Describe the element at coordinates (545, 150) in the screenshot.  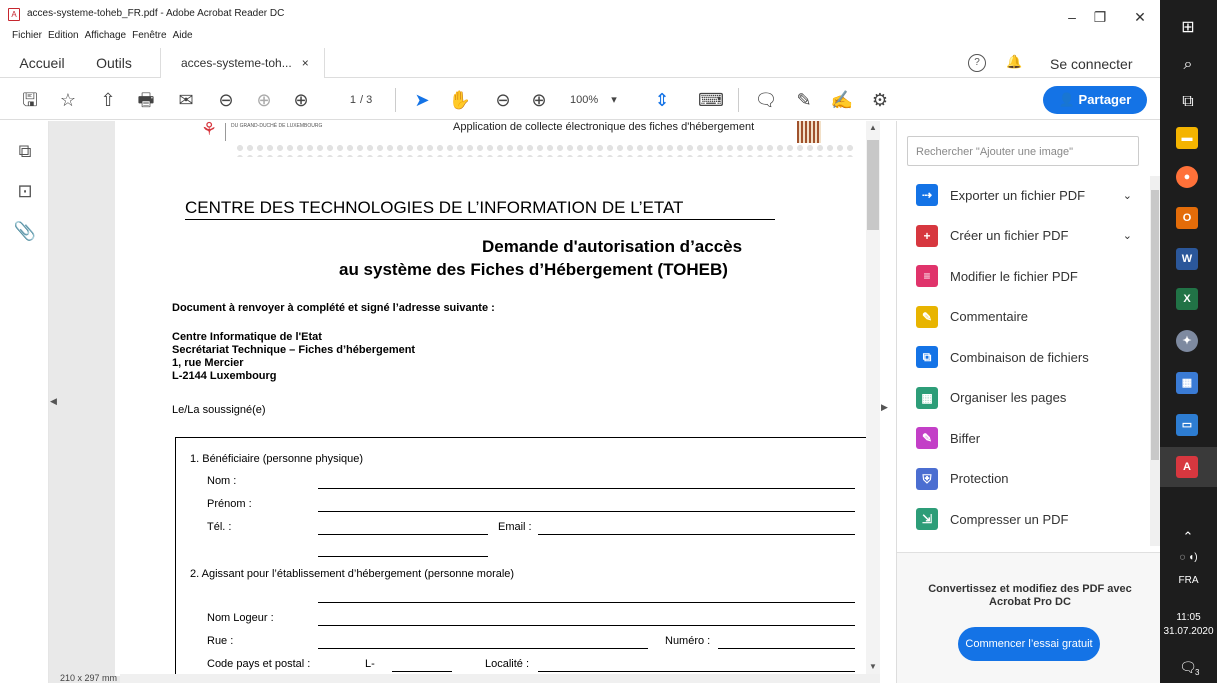
I see `decorative-dots` at that location.